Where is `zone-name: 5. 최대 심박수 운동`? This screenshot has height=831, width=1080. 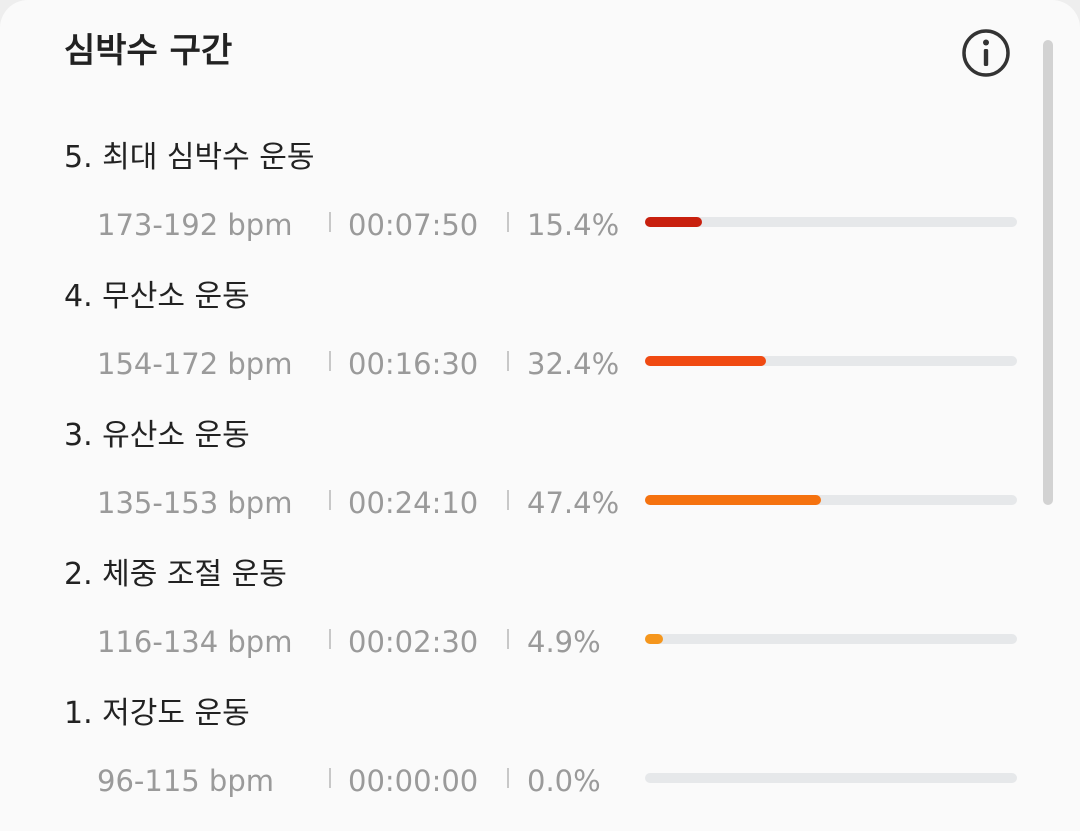 zone-name: 5. 최대 심박수 운동 is located at coordinates (189, 157).